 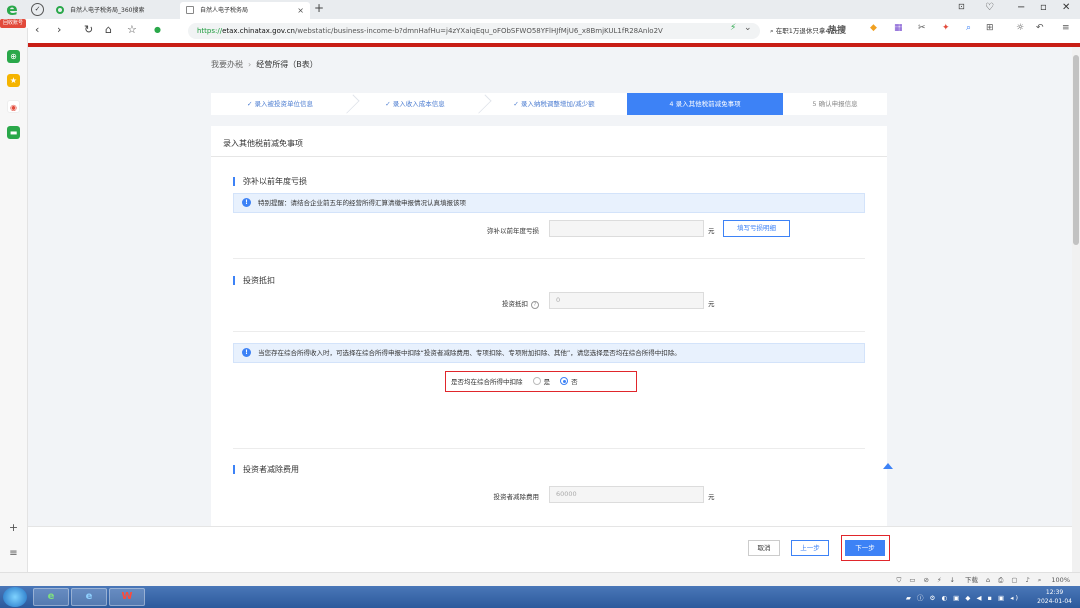 I want to click on download-link: ↓ 下载, so click(x=964, y=580).